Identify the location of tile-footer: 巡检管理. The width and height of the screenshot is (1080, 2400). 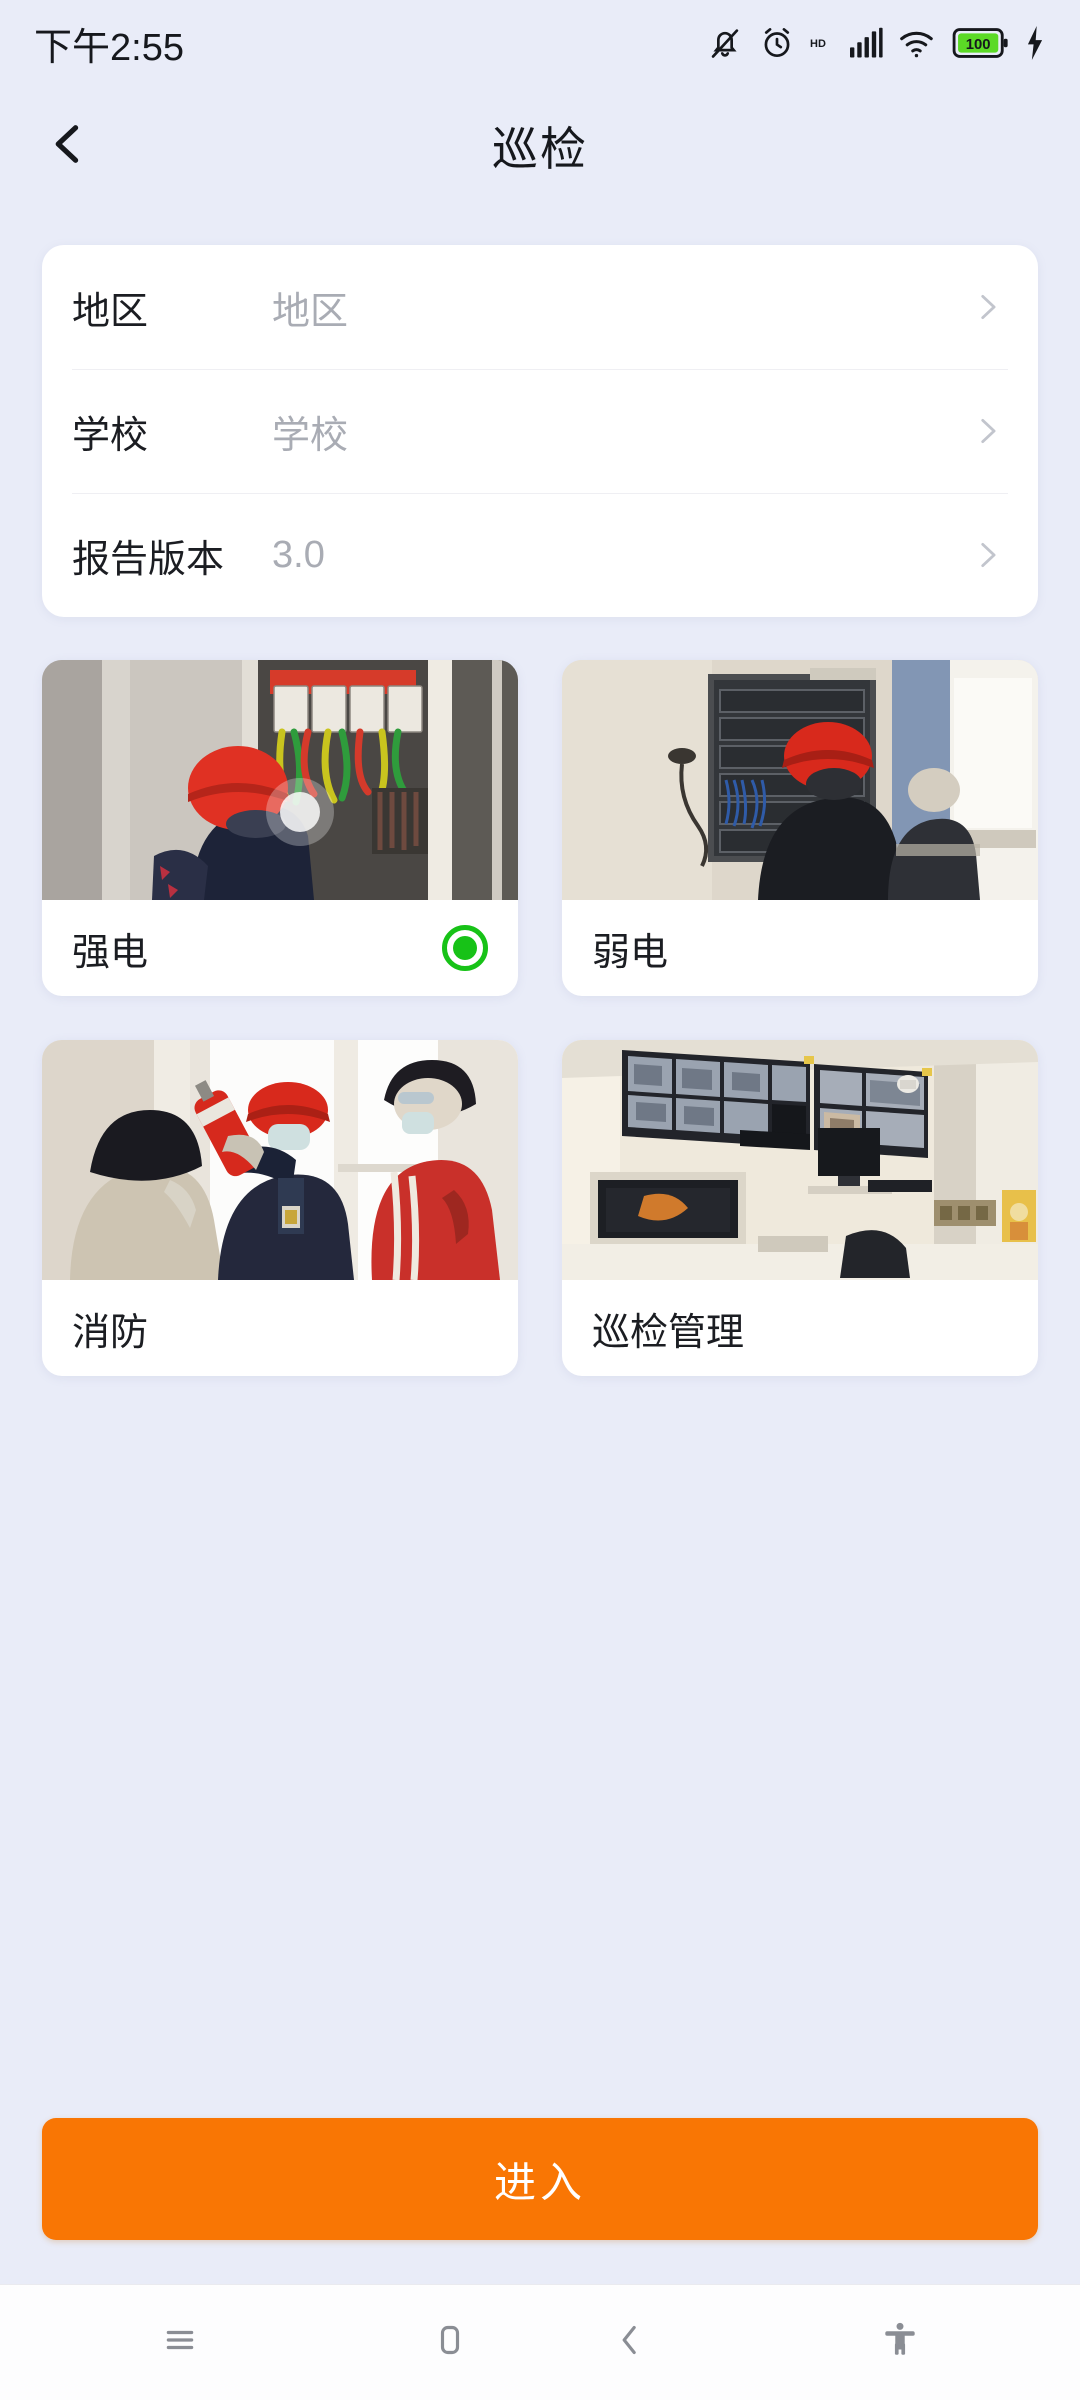
(800, 1328).